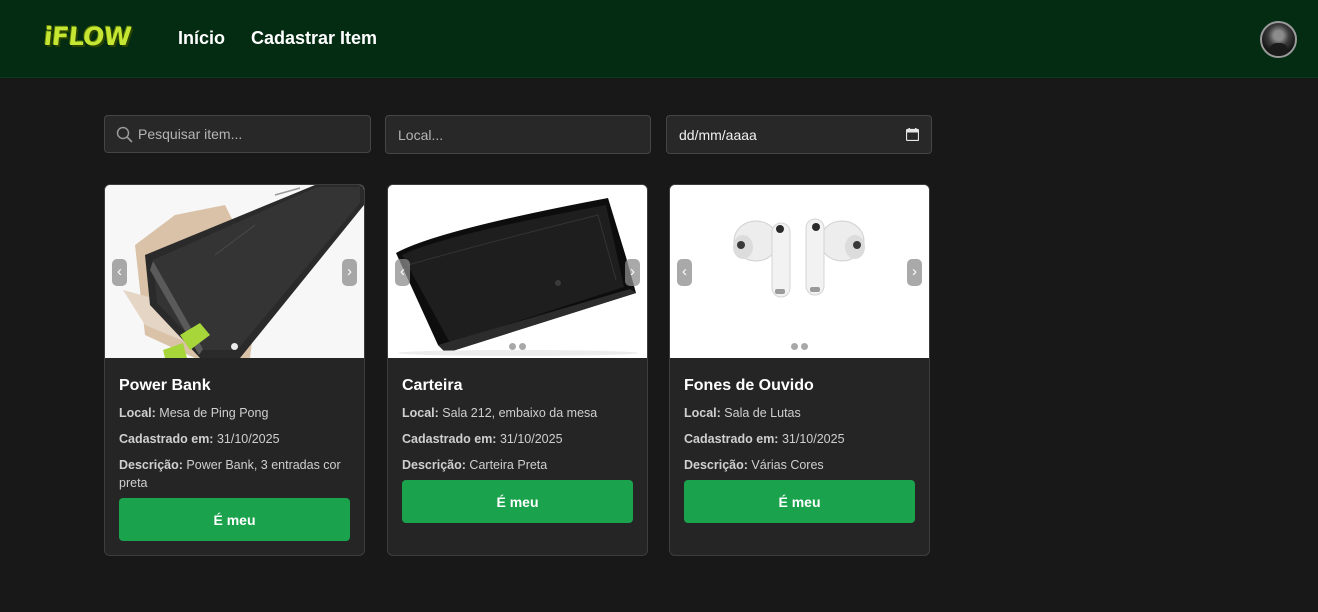  What do you see at coordinates (214, 413) in the screenshot?
I see `local-value: Mesa de Ping Pong` at bounding box center [214, 413].